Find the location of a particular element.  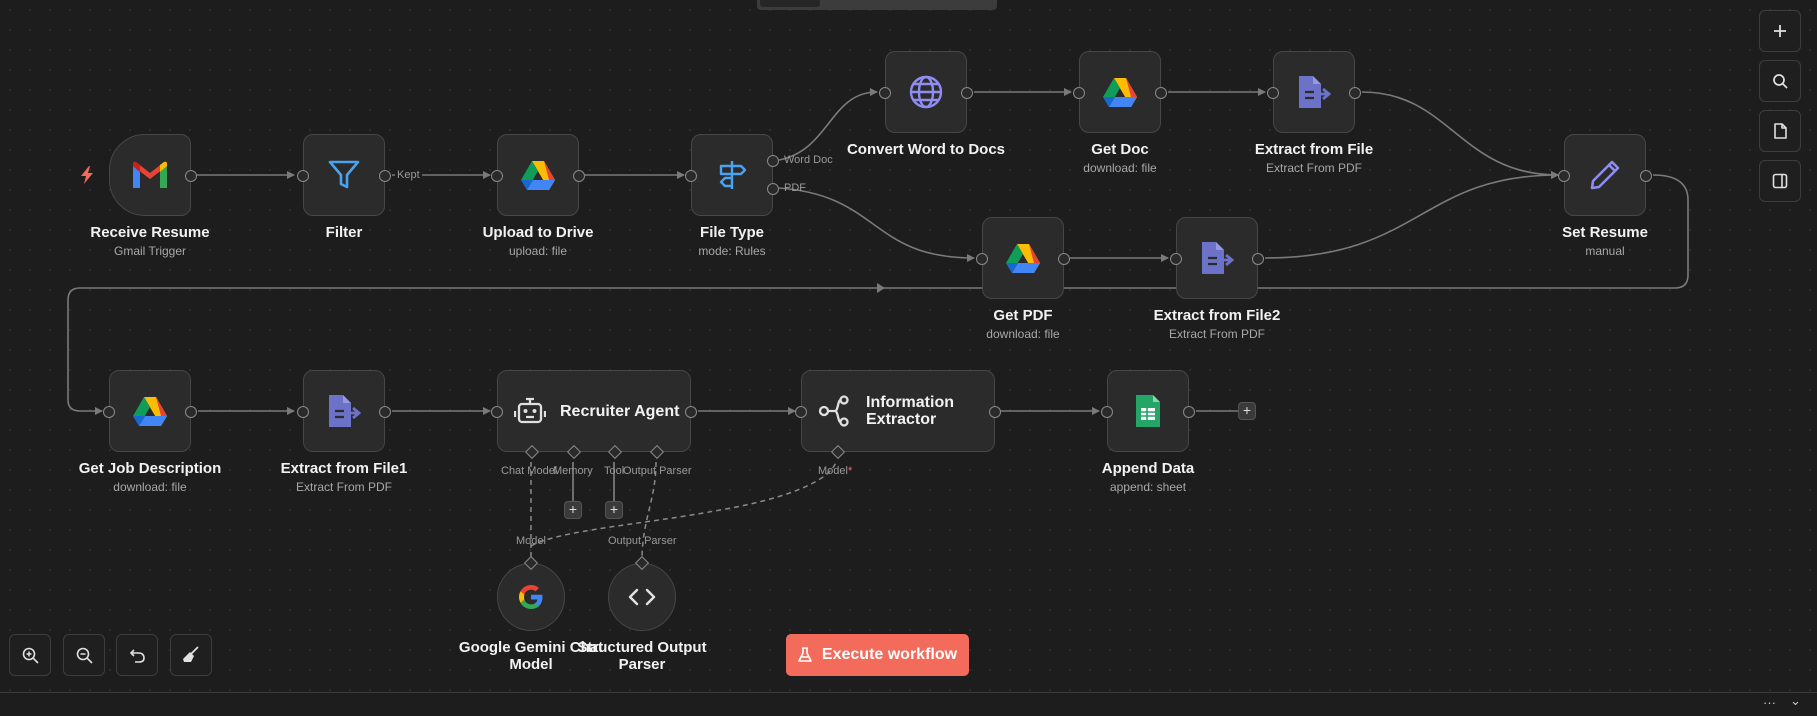

connector-label-output-parser-target: Output Parser is located at coordinates (642, 541).